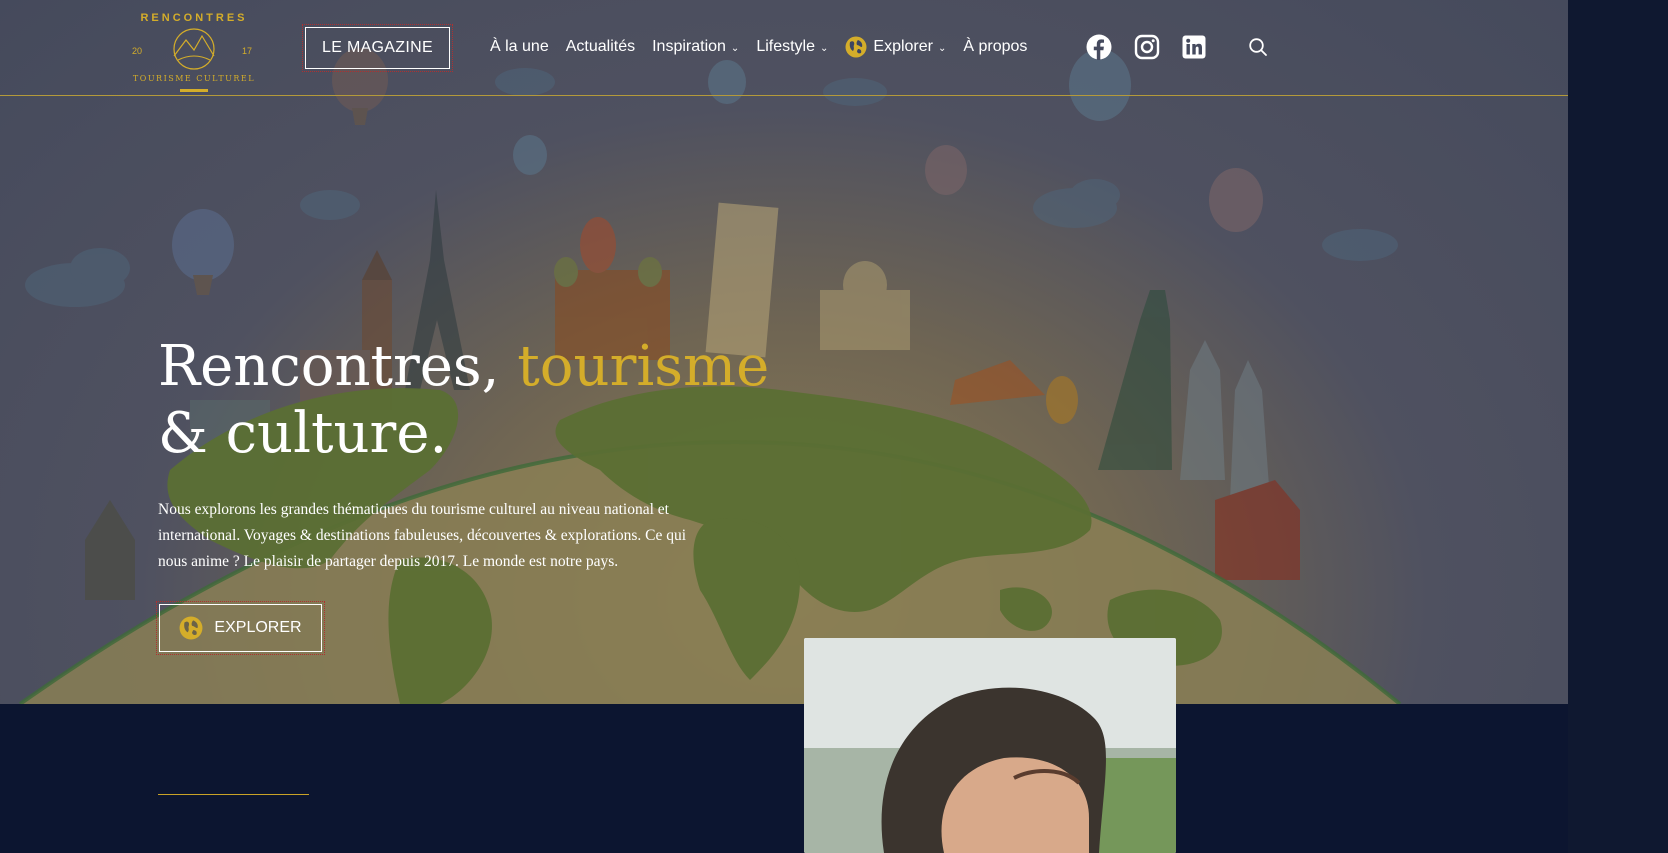 This screenshot has height=853, width=1668. I want to click on nav-label: À la une, so click(519, 46).